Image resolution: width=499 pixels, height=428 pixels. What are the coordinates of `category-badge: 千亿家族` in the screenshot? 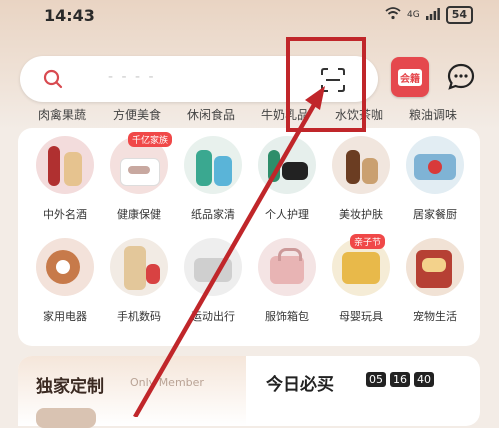 It's located at (150, 139).